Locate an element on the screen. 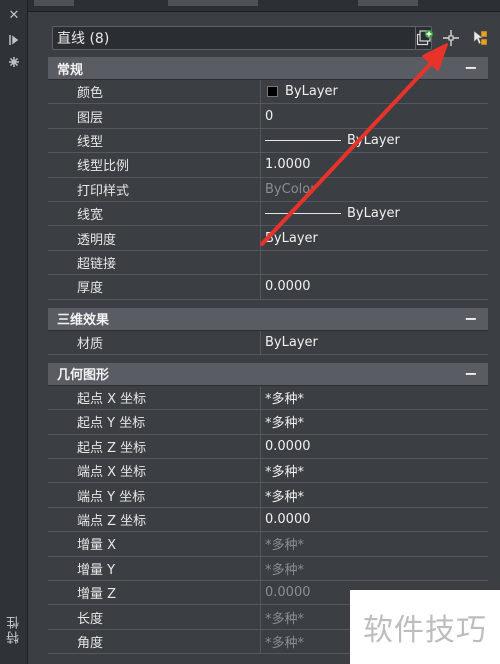  property-name: 增量 Y is located at coordinates (164, 568).